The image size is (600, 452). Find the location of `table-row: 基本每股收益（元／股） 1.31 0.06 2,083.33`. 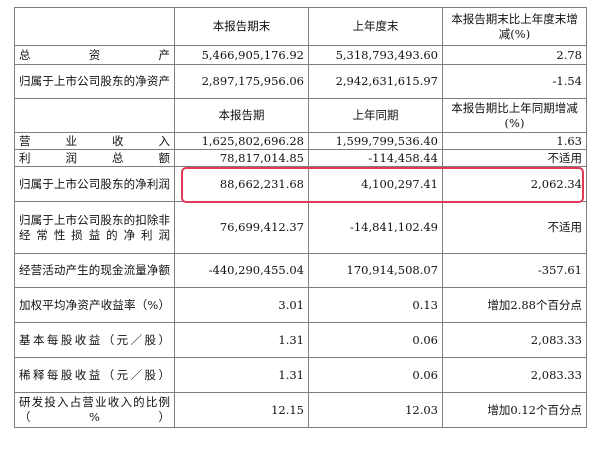

table-row: 基本每股收益（元／股） 1.31 0.06 2,083.33 is located at coordinates (300, 340).